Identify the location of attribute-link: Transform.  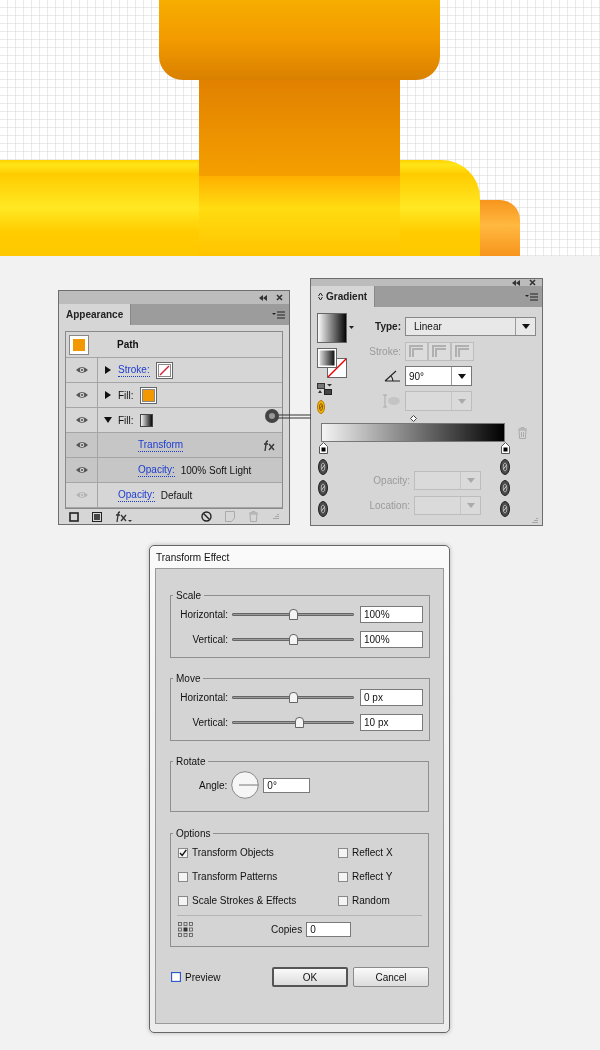
(161, 445).